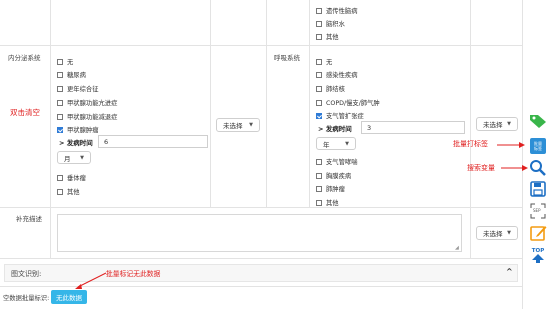 The width and height of the screenshot is (553, 309). Describe the element at coordinates (74, 157) in the screenshot. I see `duration-unit-select: 月 ▼` at that location.